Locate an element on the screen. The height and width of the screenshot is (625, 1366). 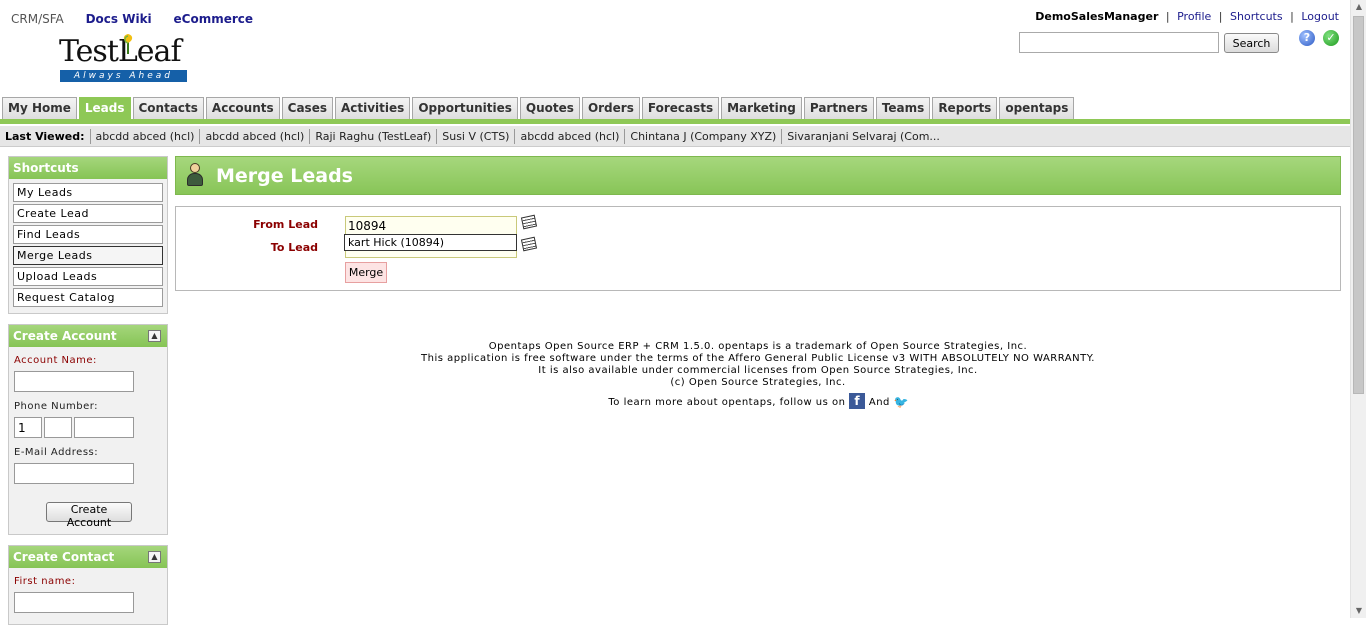
phone-area-code-field is located at coordinates (58, 427).